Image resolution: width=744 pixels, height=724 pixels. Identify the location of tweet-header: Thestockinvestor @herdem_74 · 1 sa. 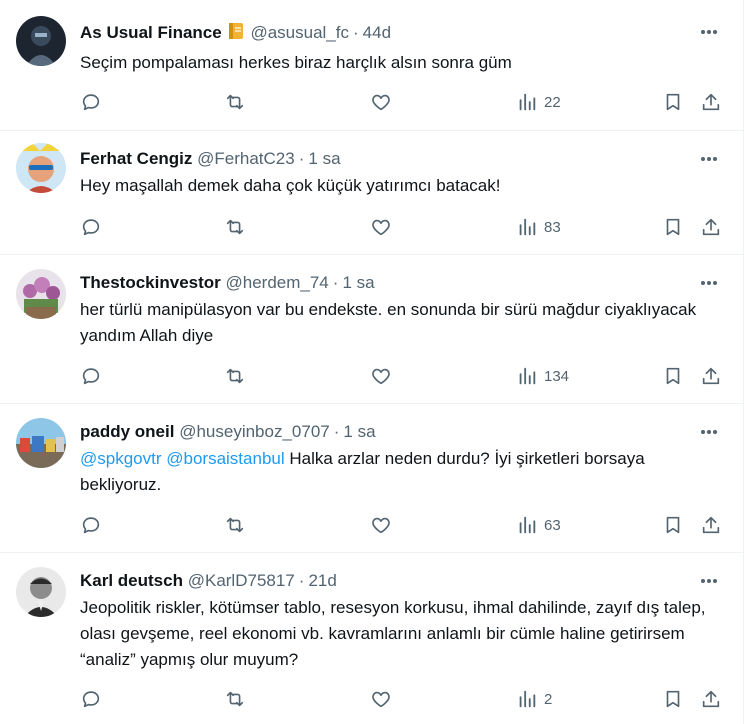
(381, 283).